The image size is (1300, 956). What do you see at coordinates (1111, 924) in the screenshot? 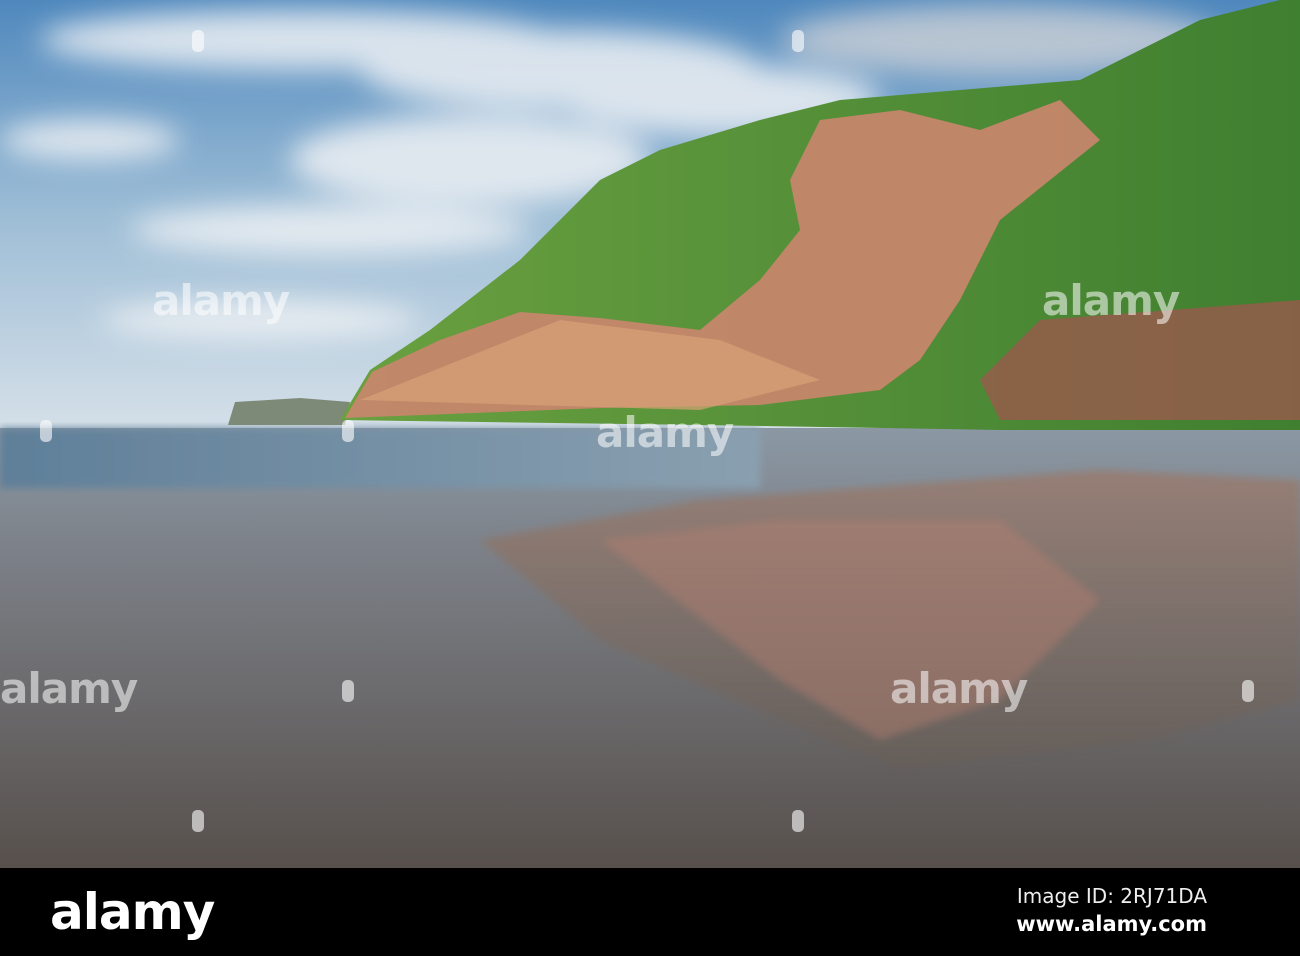
I see `site-url: www.alamy.com` at bounding box center [1111, 924].